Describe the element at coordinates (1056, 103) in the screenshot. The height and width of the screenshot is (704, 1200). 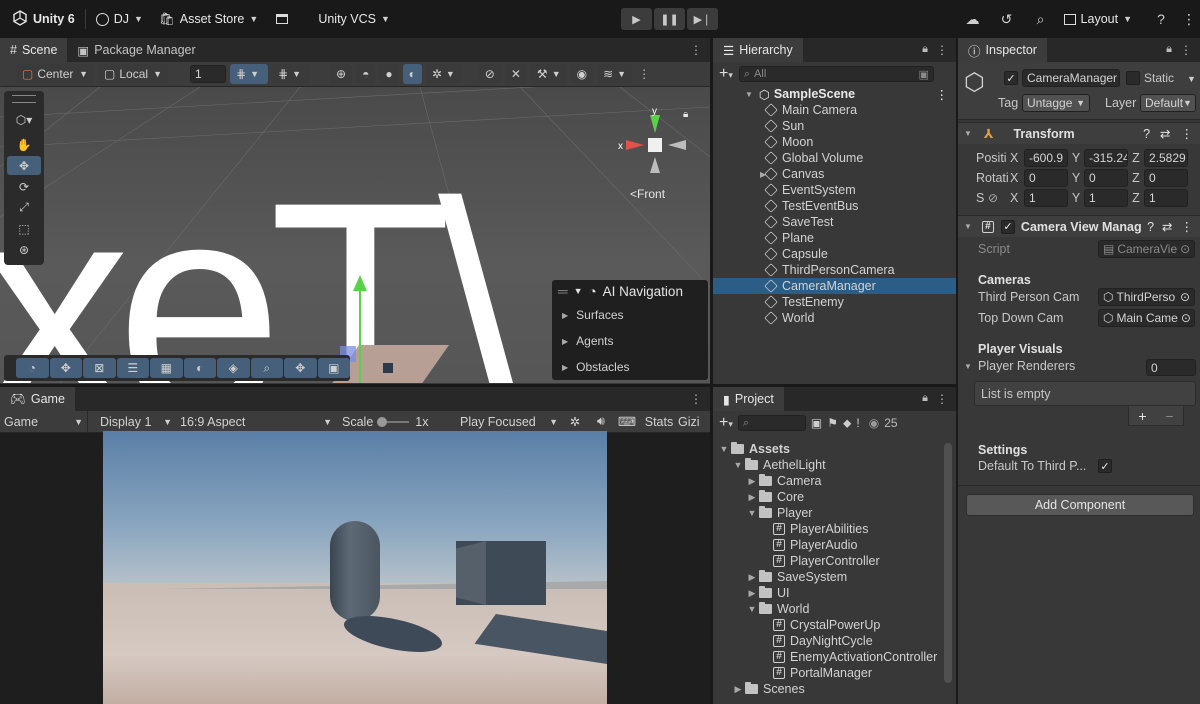
I see `tag-dropdown: Untagge ▼` at that location.